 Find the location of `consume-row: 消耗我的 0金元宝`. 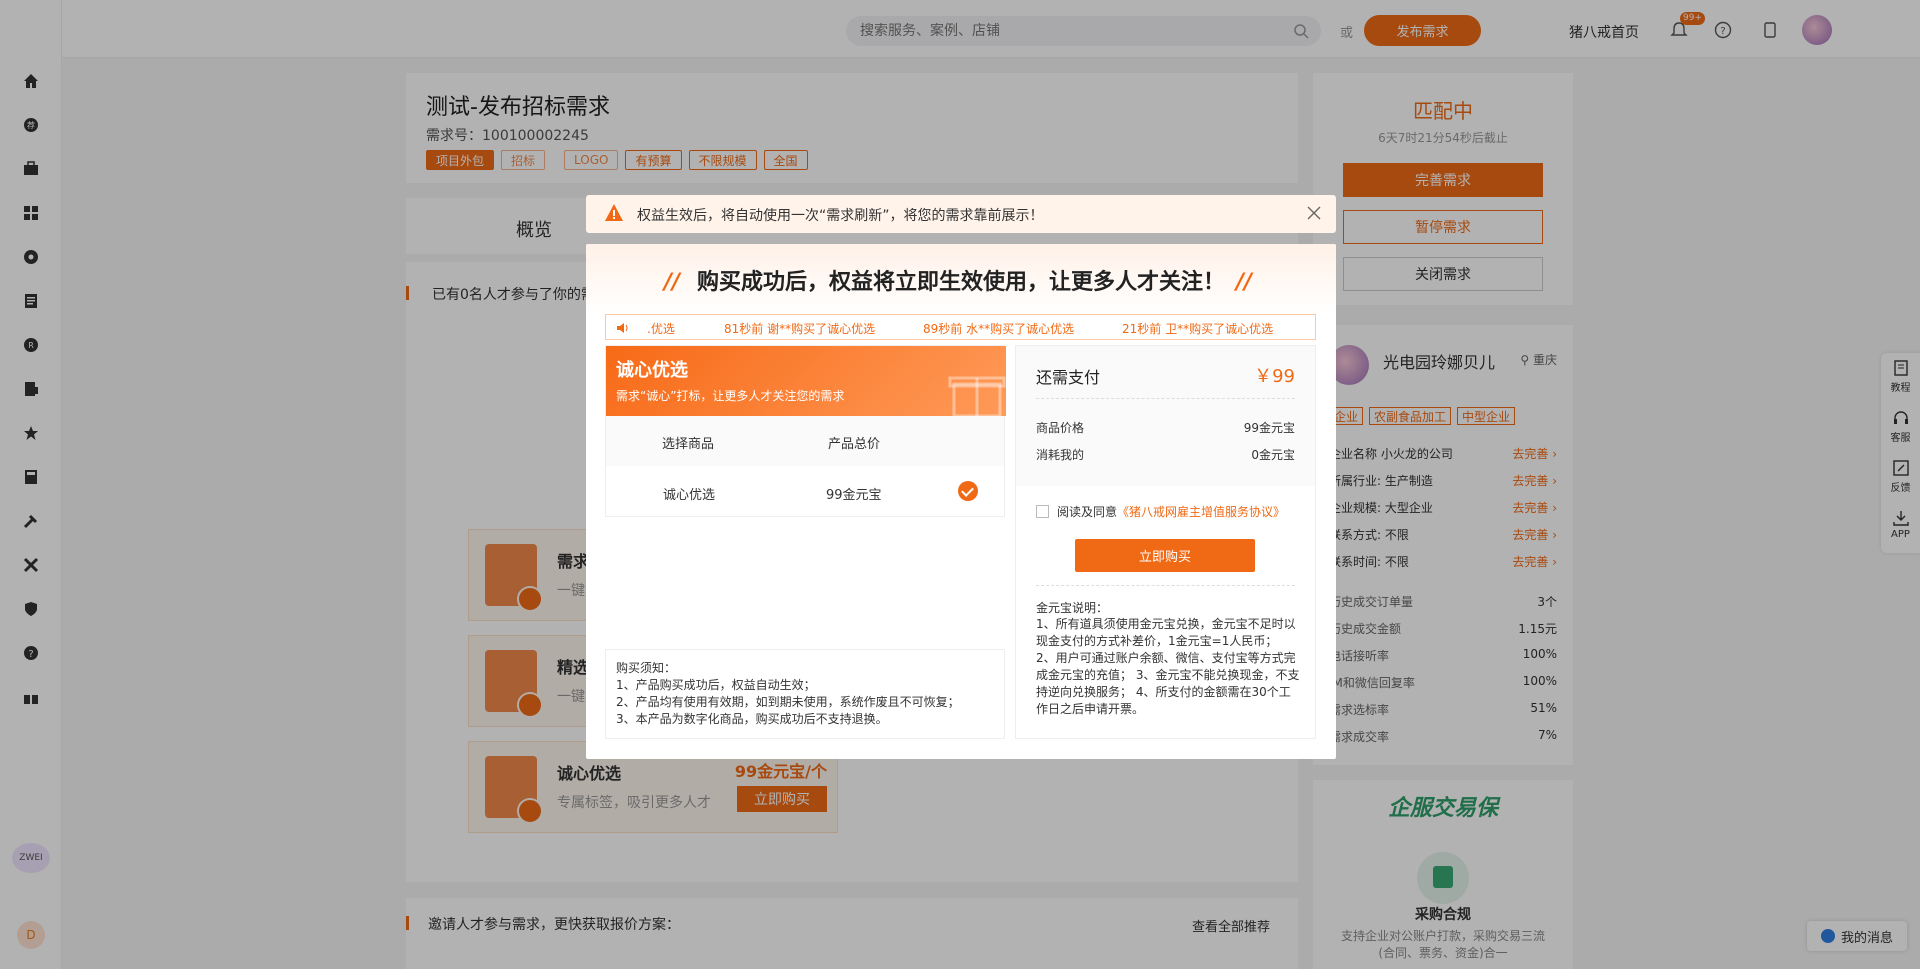

consume-row: 消耗我的 0金元宝 is located at coordinates (1165, 454).